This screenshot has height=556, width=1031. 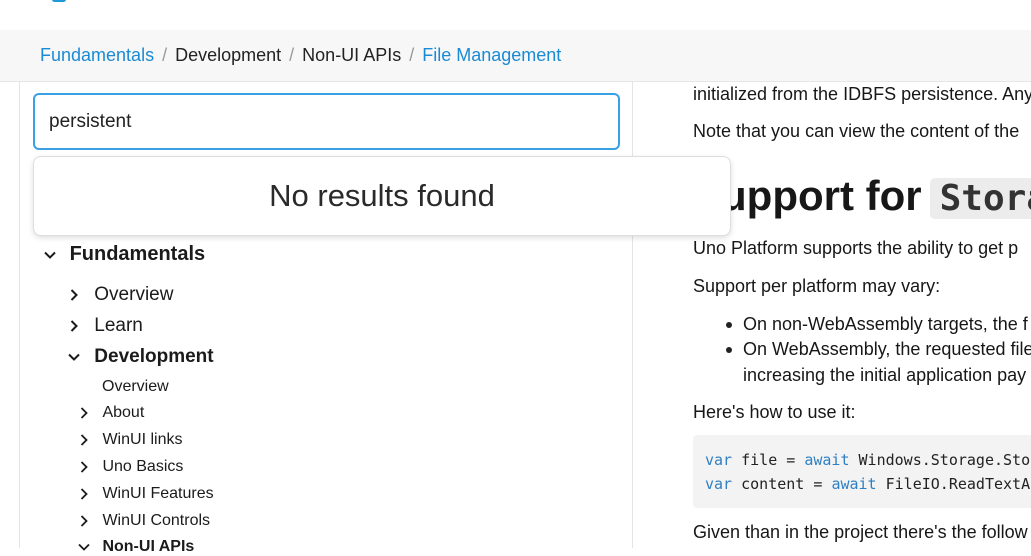 I want to click on toc-item-winui-features: WinUI Features, so click(x=145, y=494).